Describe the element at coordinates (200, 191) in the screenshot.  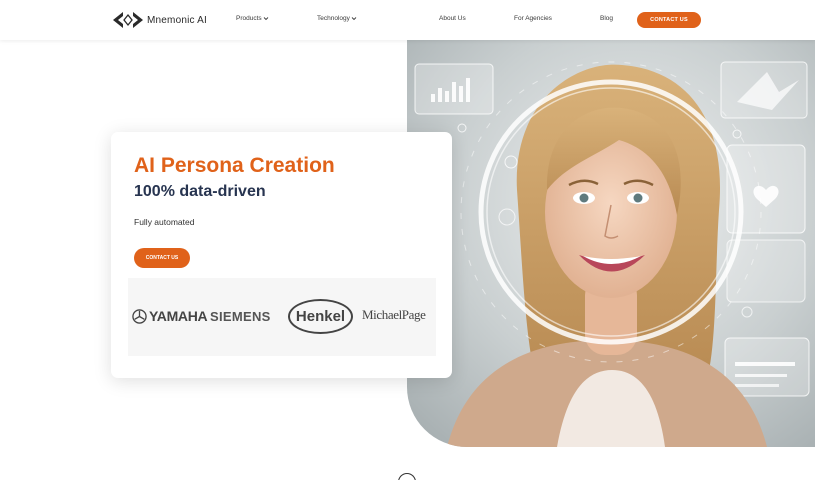
I see `hero-subtitle: 100% data-driven` at that location.